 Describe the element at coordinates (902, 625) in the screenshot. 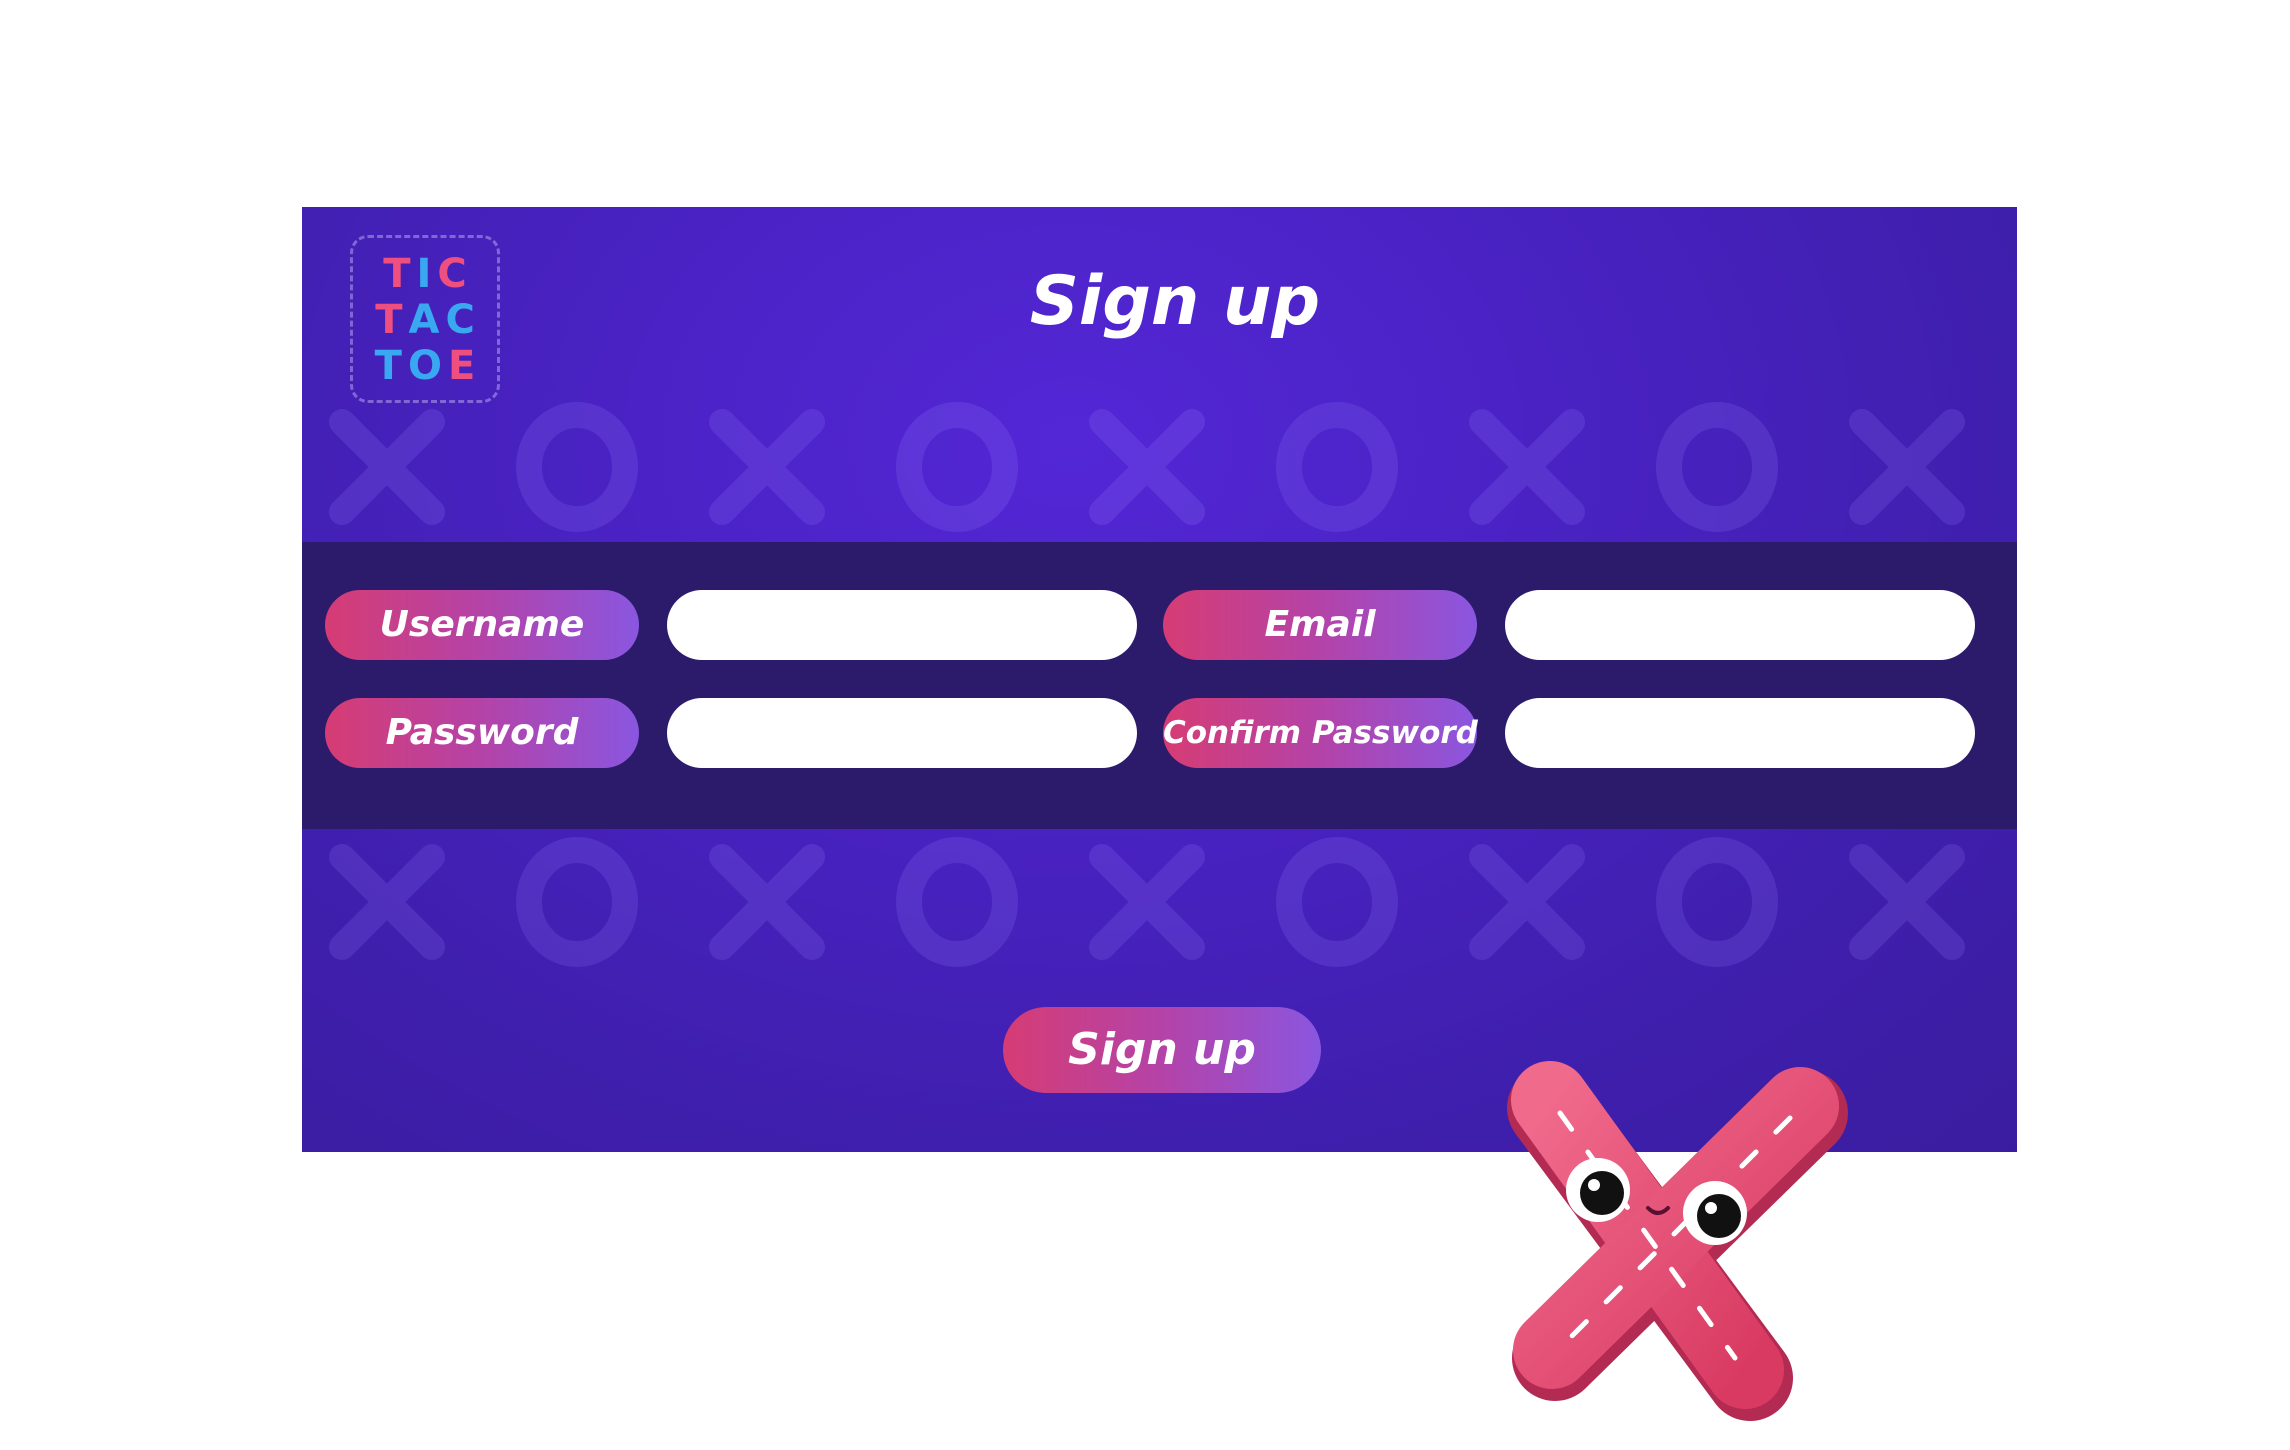

I see `username-input` at that location.